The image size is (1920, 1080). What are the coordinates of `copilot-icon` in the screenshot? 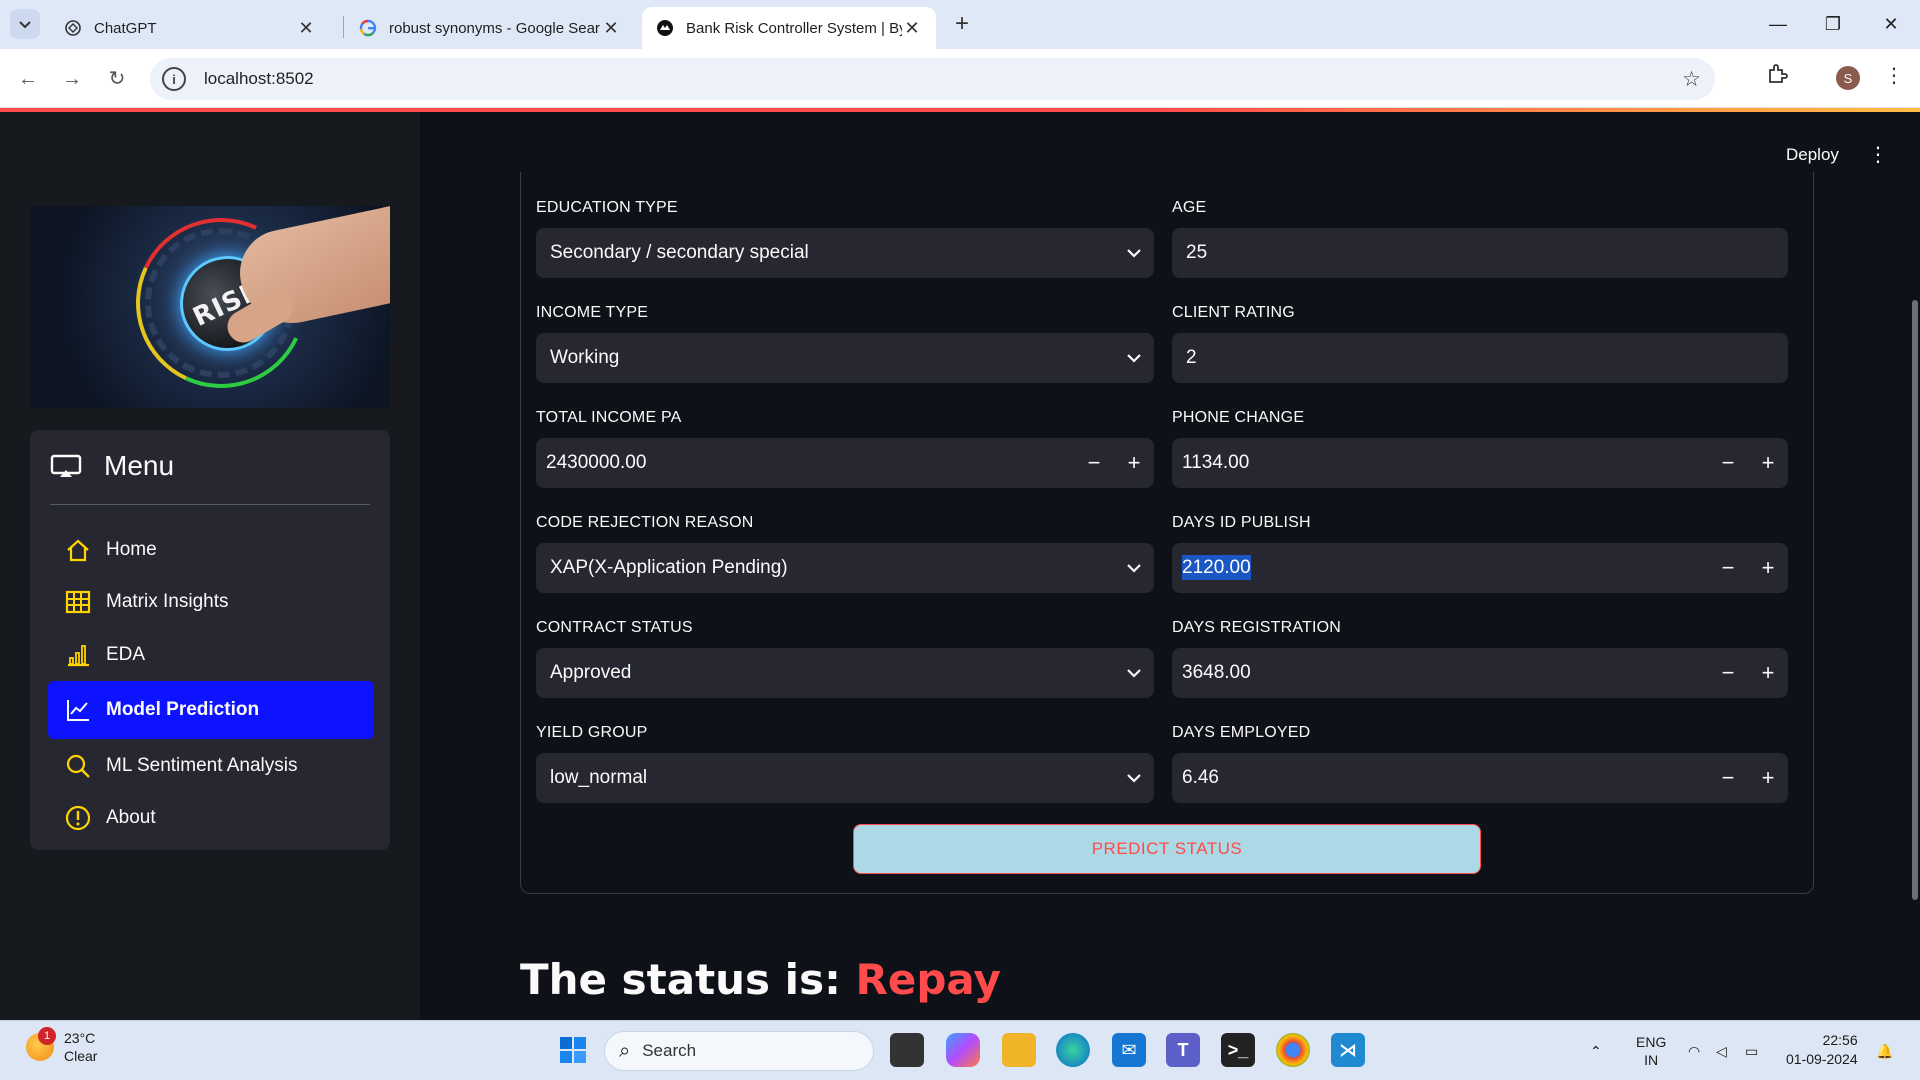 It's located at (963, 1050).